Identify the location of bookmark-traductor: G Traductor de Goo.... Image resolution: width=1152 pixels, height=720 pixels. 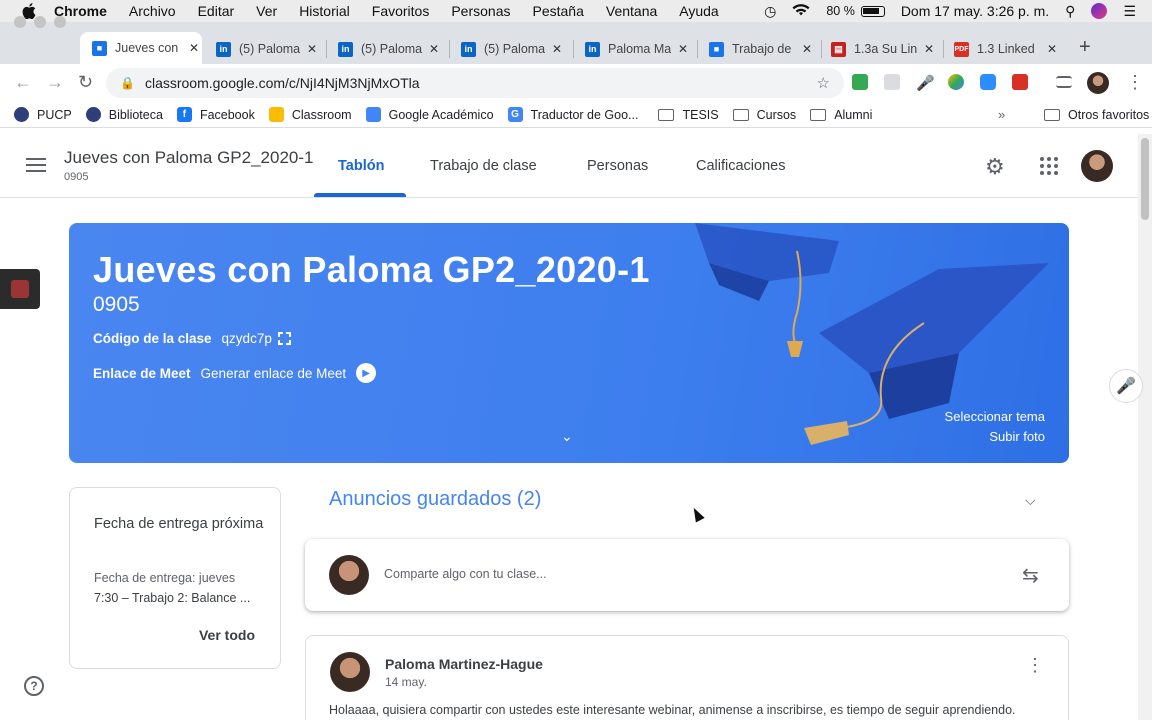
(572, 114).